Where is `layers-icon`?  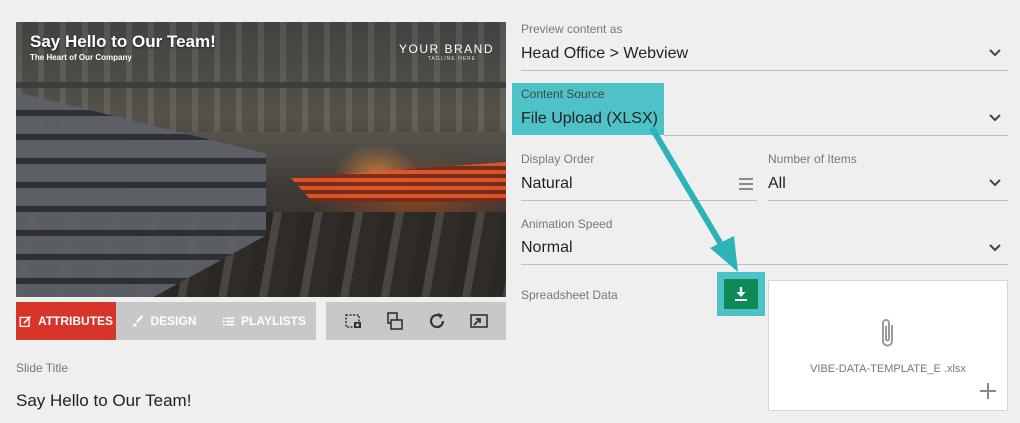
layers-icon is located at coordinates (395, 321).